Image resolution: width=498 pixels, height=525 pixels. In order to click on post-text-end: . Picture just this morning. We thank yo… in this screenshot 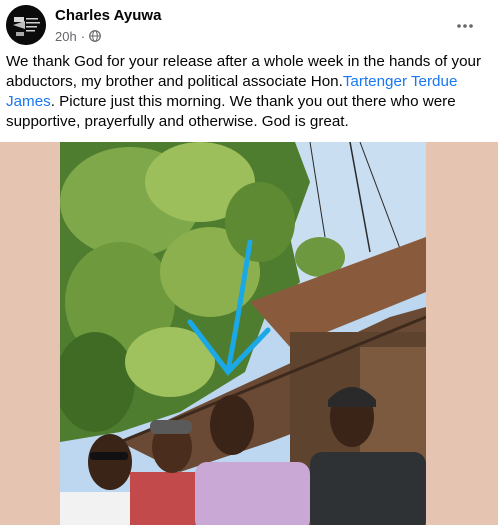, I will do `click(231, 111)`.